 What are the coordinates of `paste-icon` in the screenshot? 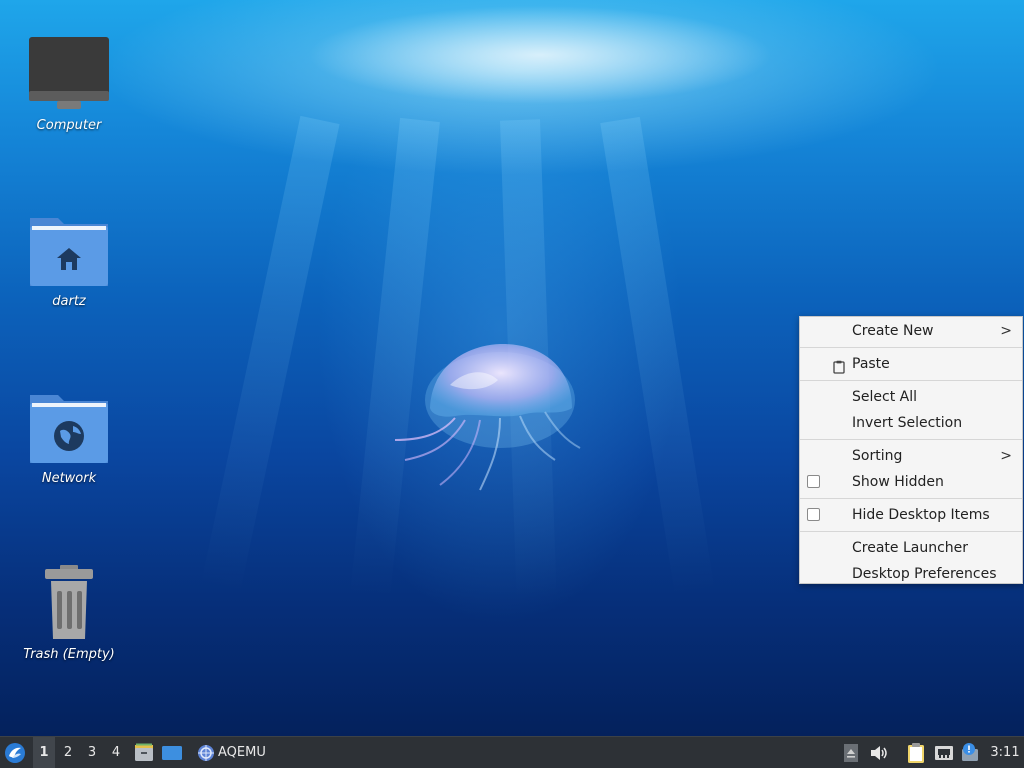 It's located at (839, 365).